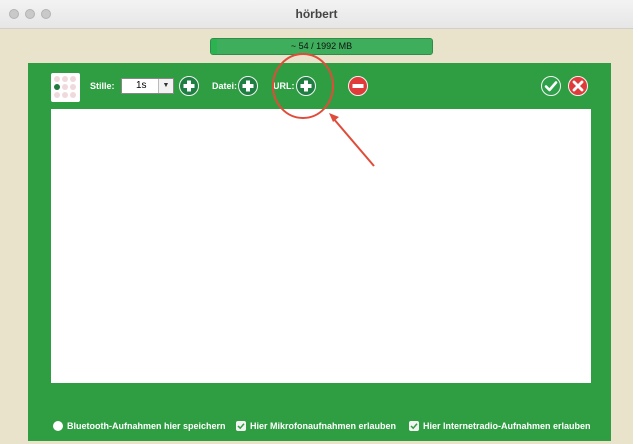 The width and height of the screenshot is (638, 444). I want to click on internetradio-checkbox, so click(414, 426).